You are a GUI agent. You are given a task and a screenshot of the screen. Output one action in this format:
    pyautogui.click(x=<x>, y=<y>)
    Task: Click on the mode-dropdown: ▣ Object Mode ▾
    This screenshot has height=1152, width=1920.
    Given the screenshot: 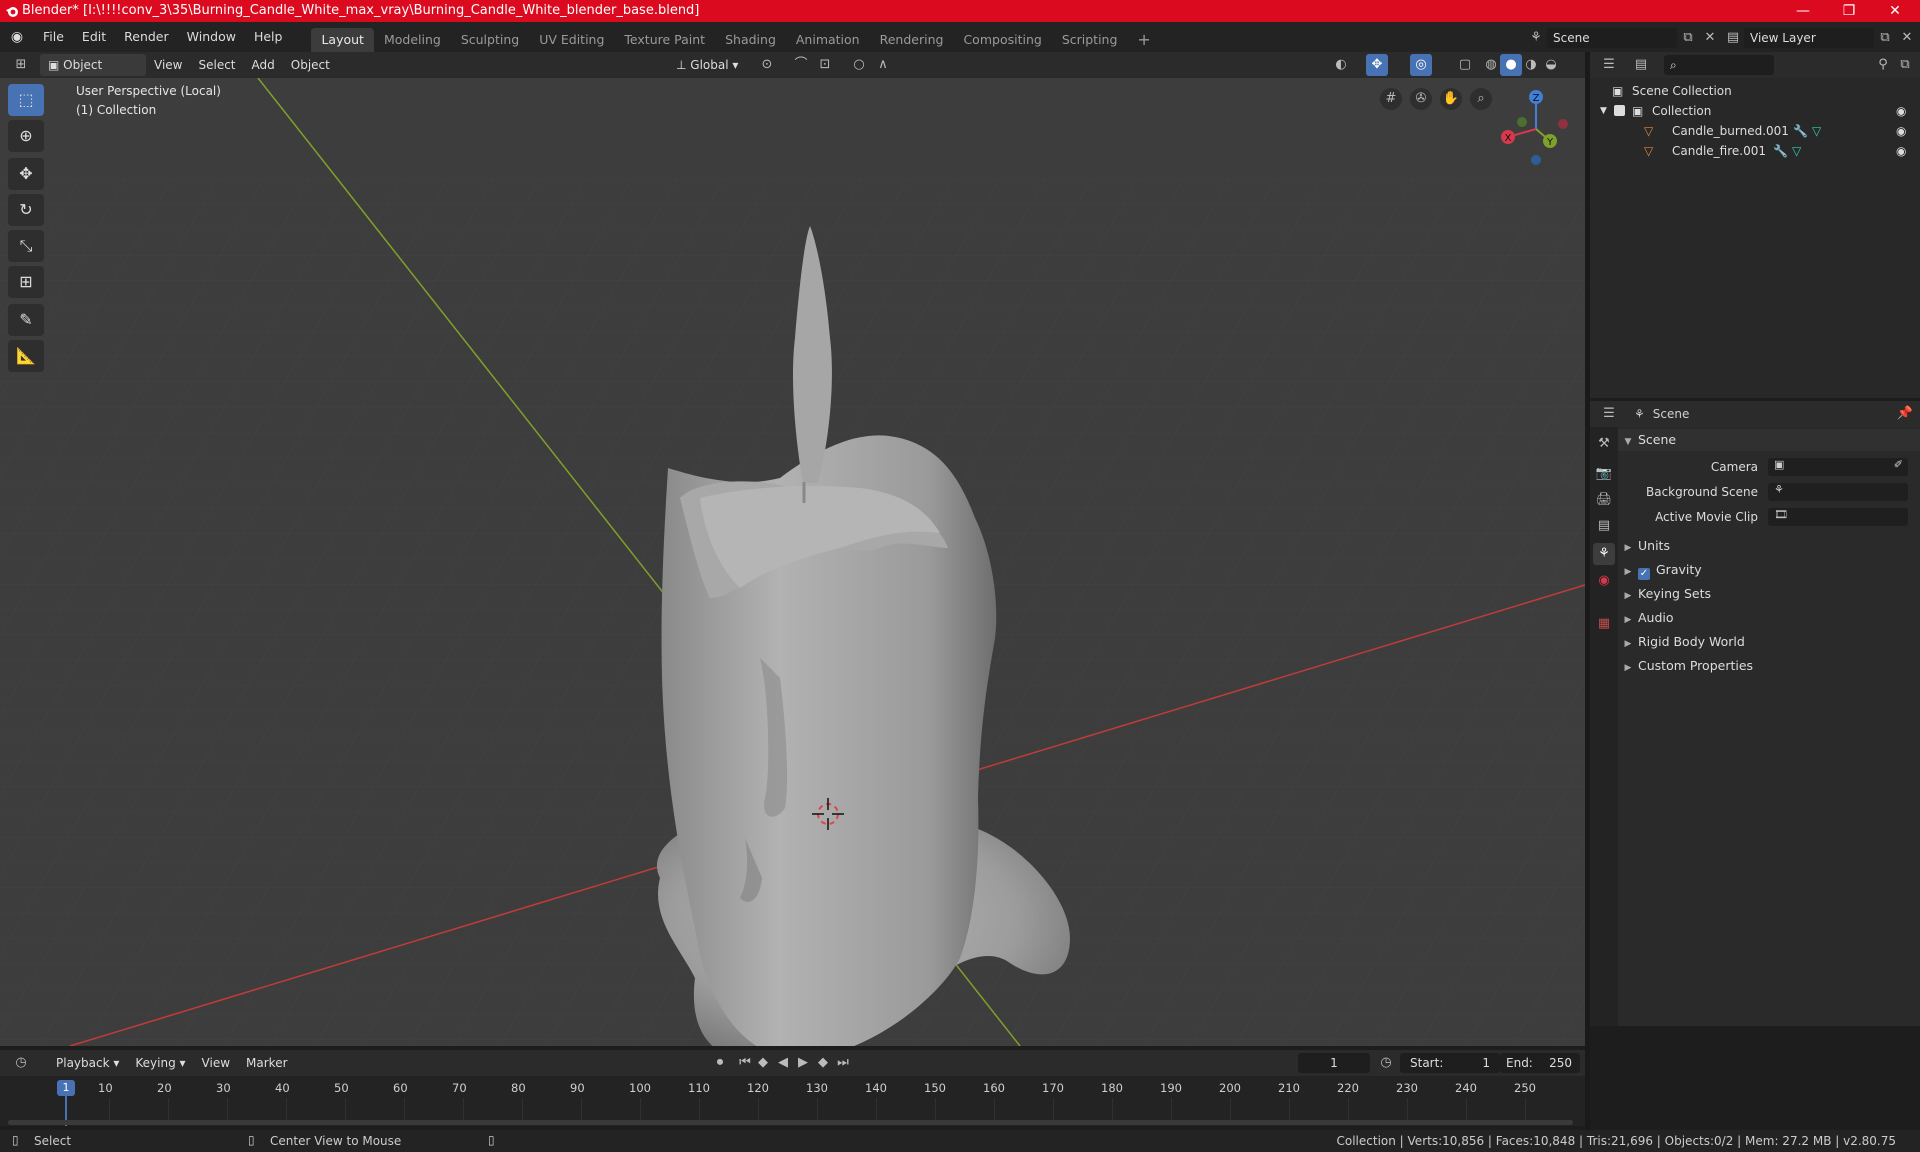 What is the action you would take?
    pyautogui.click(x=93, y=74)
    